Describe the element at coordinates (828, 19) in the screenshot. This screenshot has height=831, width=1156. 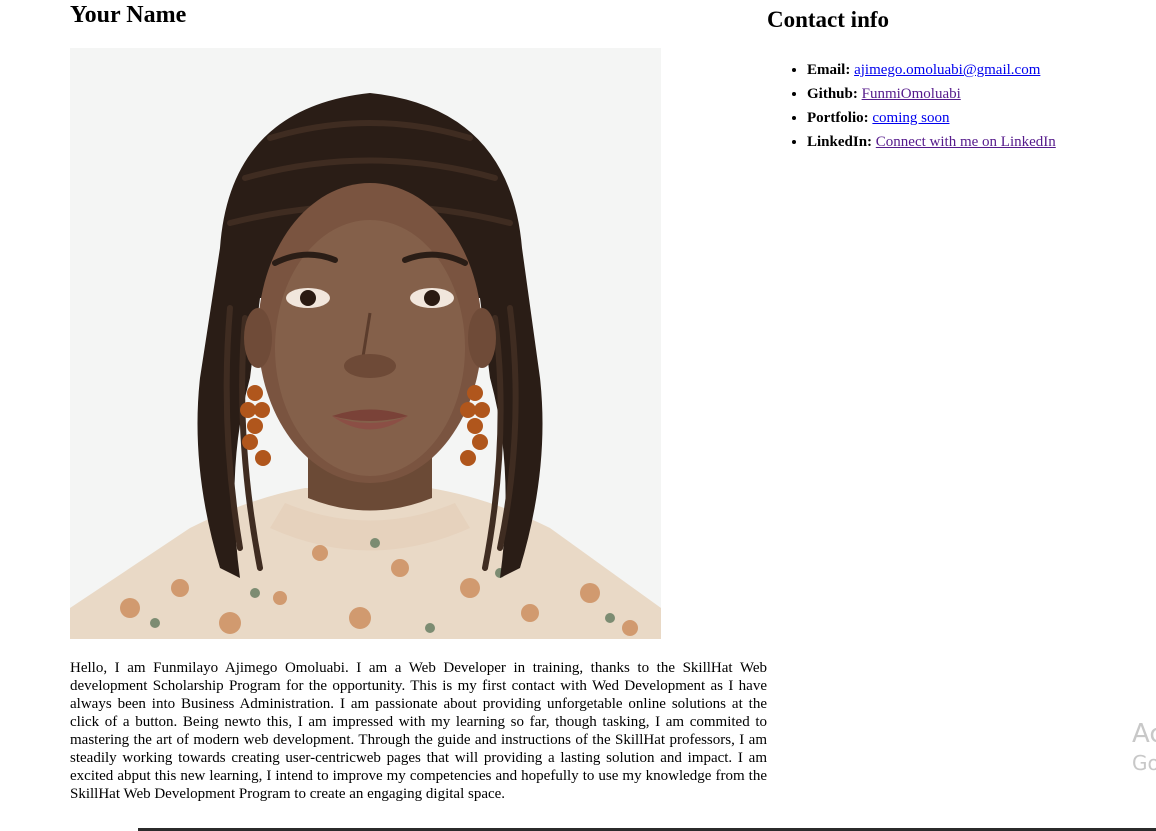
I see `contact-heading: Contact info` at that location.